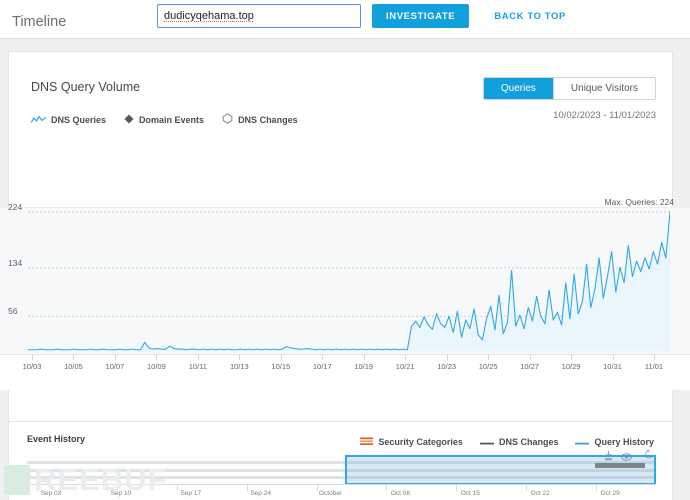 This screenshot has height=500, width=690. Describe the element at coordinates (470, 493) in the screenshot. I see `brush-axis-tick: Oct 15` at that location.